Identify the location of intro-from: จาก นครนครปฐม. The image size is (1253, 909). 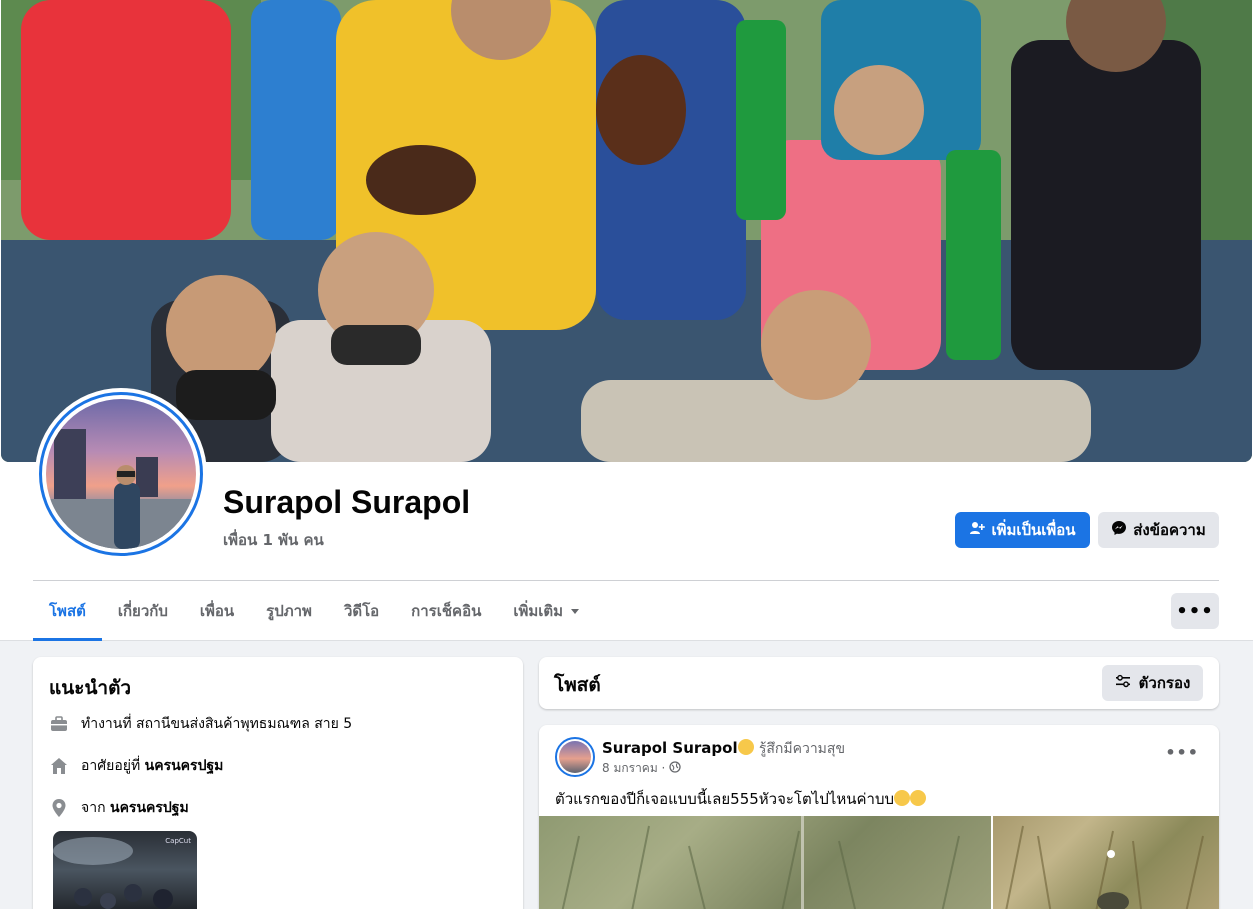
(119, 808).